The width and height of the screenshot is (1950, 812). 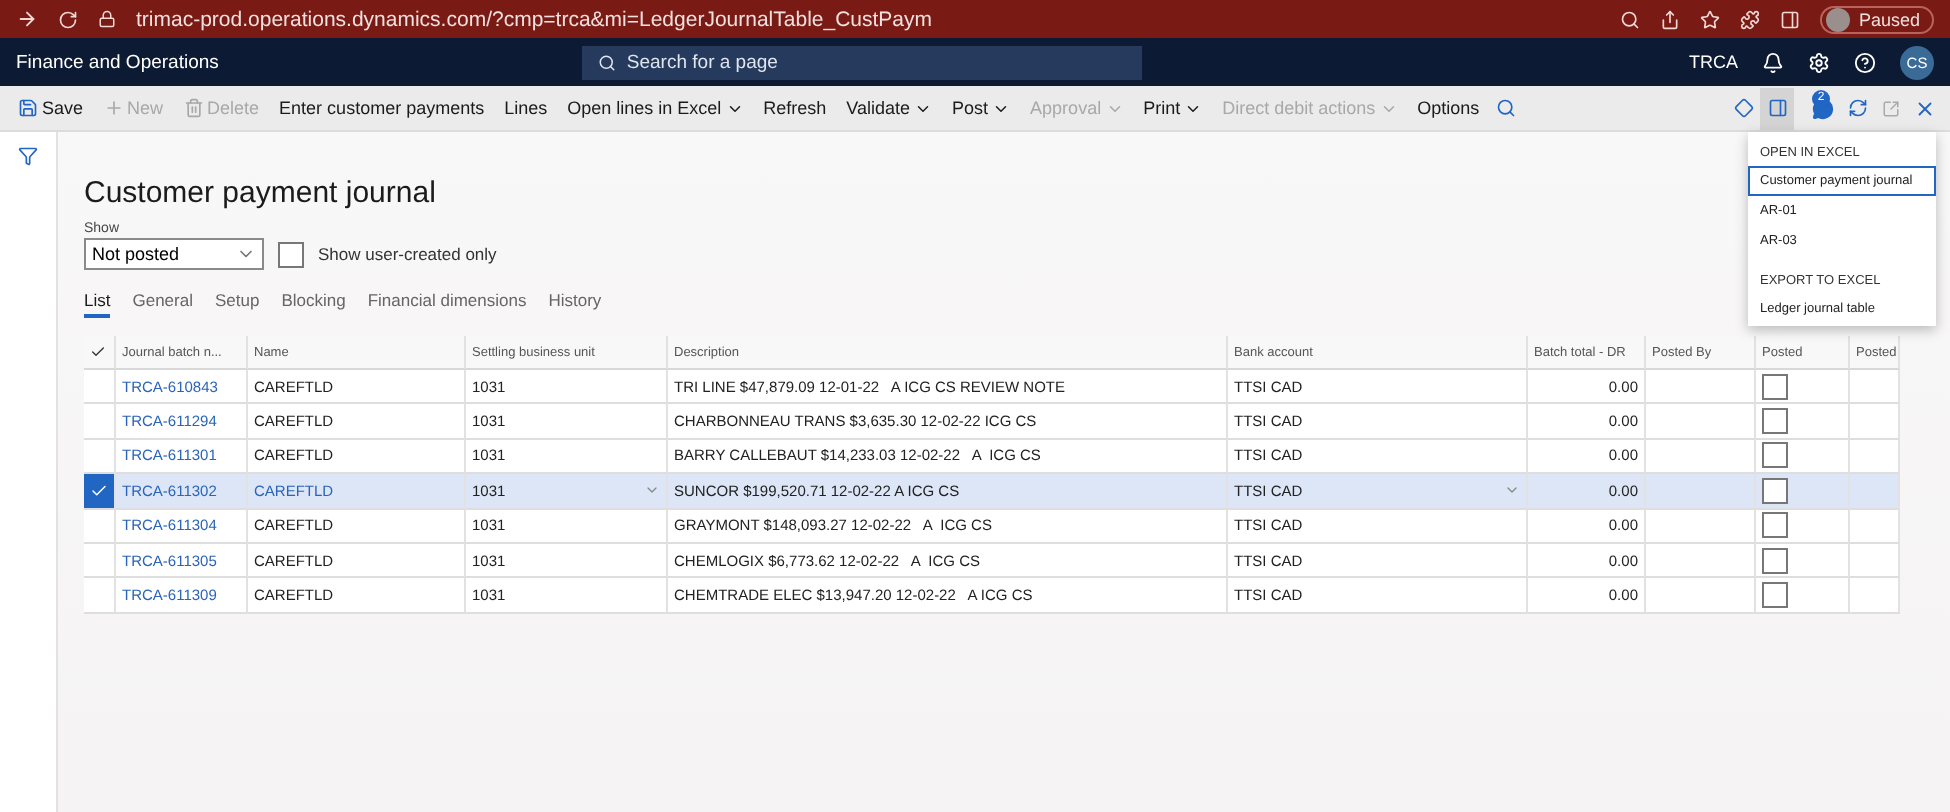 I want to click on tab: Blocking, so click(x=313, y=304).